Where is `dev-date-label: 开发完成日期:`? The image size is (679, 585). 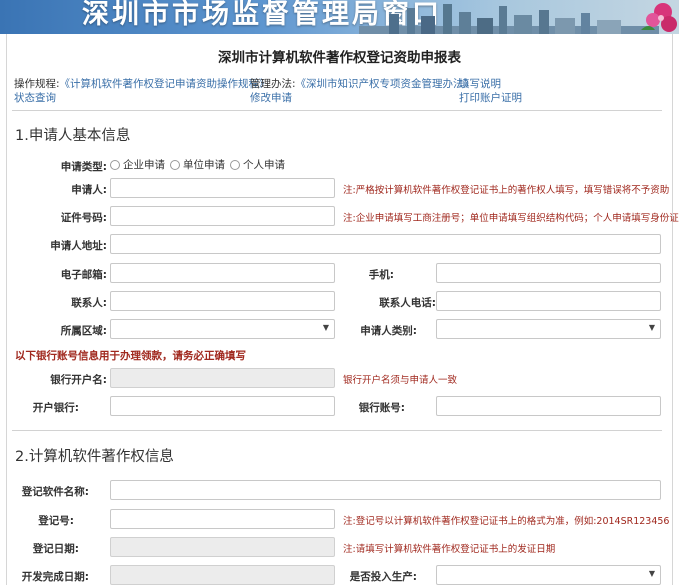
dev-date-label: 开发完成日期: is located at coordinates (55, 577).